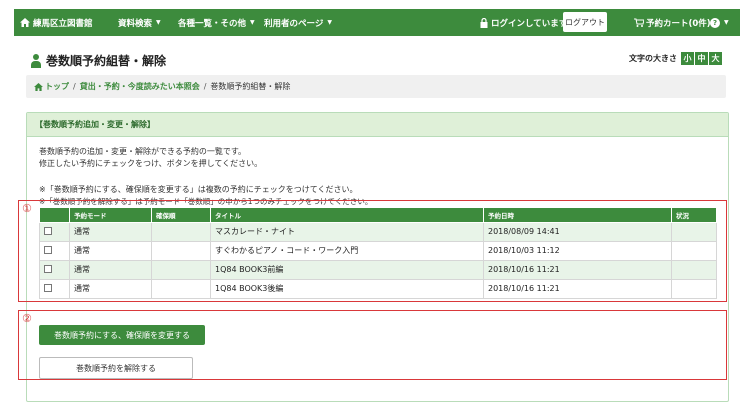 The height and width of the screenshot is (416, 755). Describe the element at coordinates (678, 23) in the screenshot. I see `cart-label: 予約カート(0件)` at that location.